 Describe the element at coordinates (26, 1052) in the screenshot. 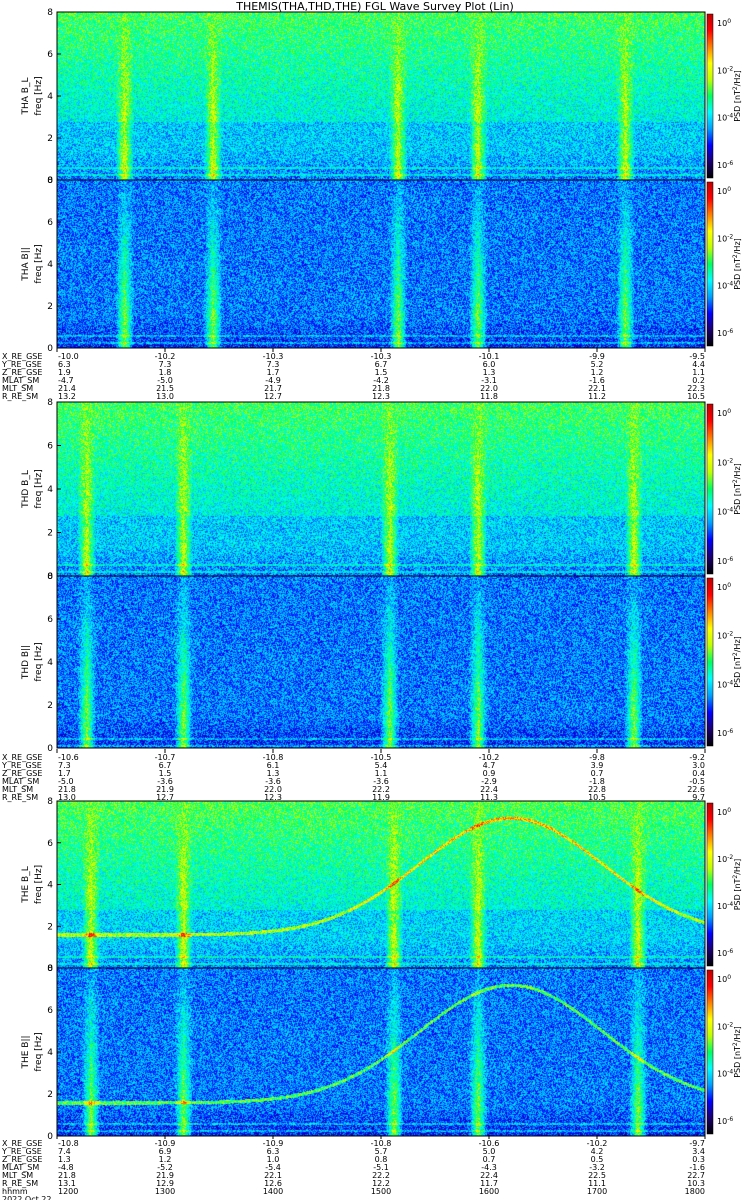

I see `panel-label: THE B||` at that location.